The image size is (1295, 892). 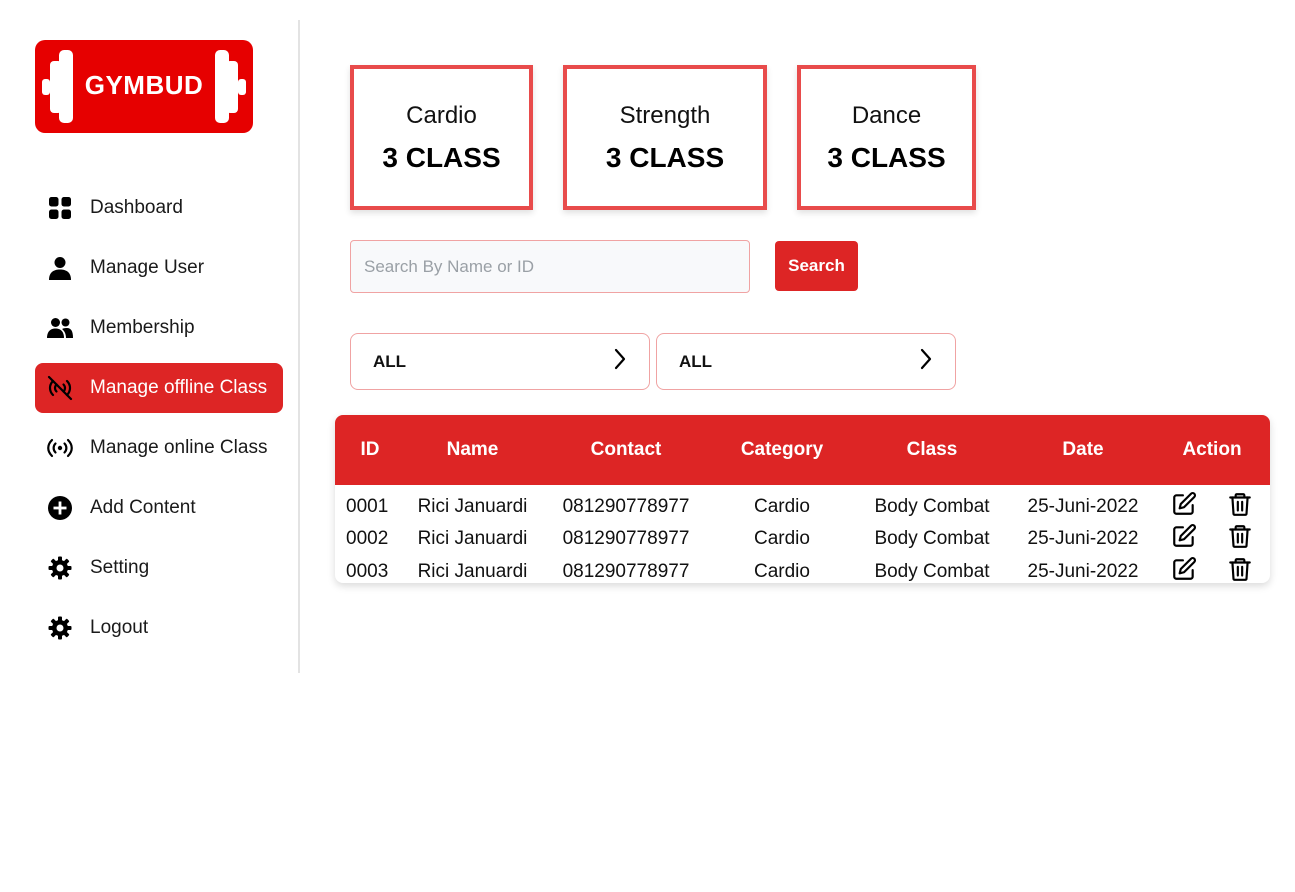 What do you see at coordinates (1212, 449) in the screenshot?
I see `column-header-action: Action` at bounding box center [1212, 449].